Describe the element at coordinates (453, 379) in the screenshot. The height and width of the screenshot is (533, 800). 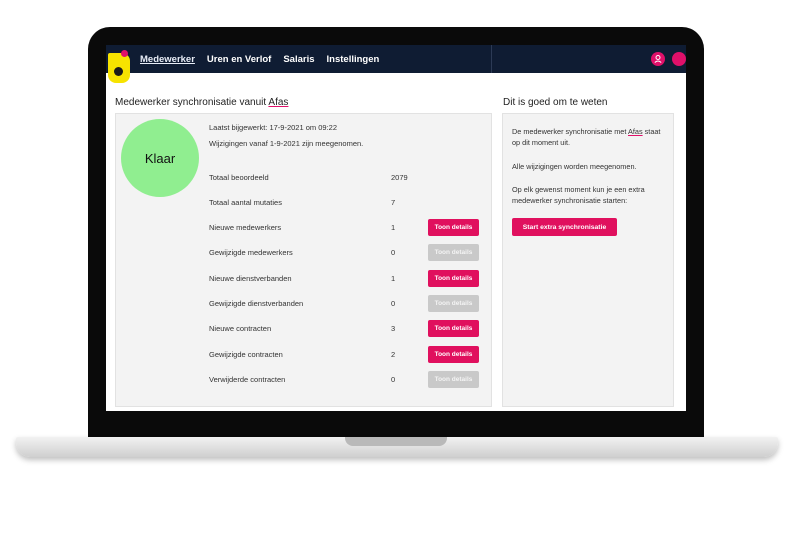
I see `show-details-deleted-contracts-button: Toon details` at that location.